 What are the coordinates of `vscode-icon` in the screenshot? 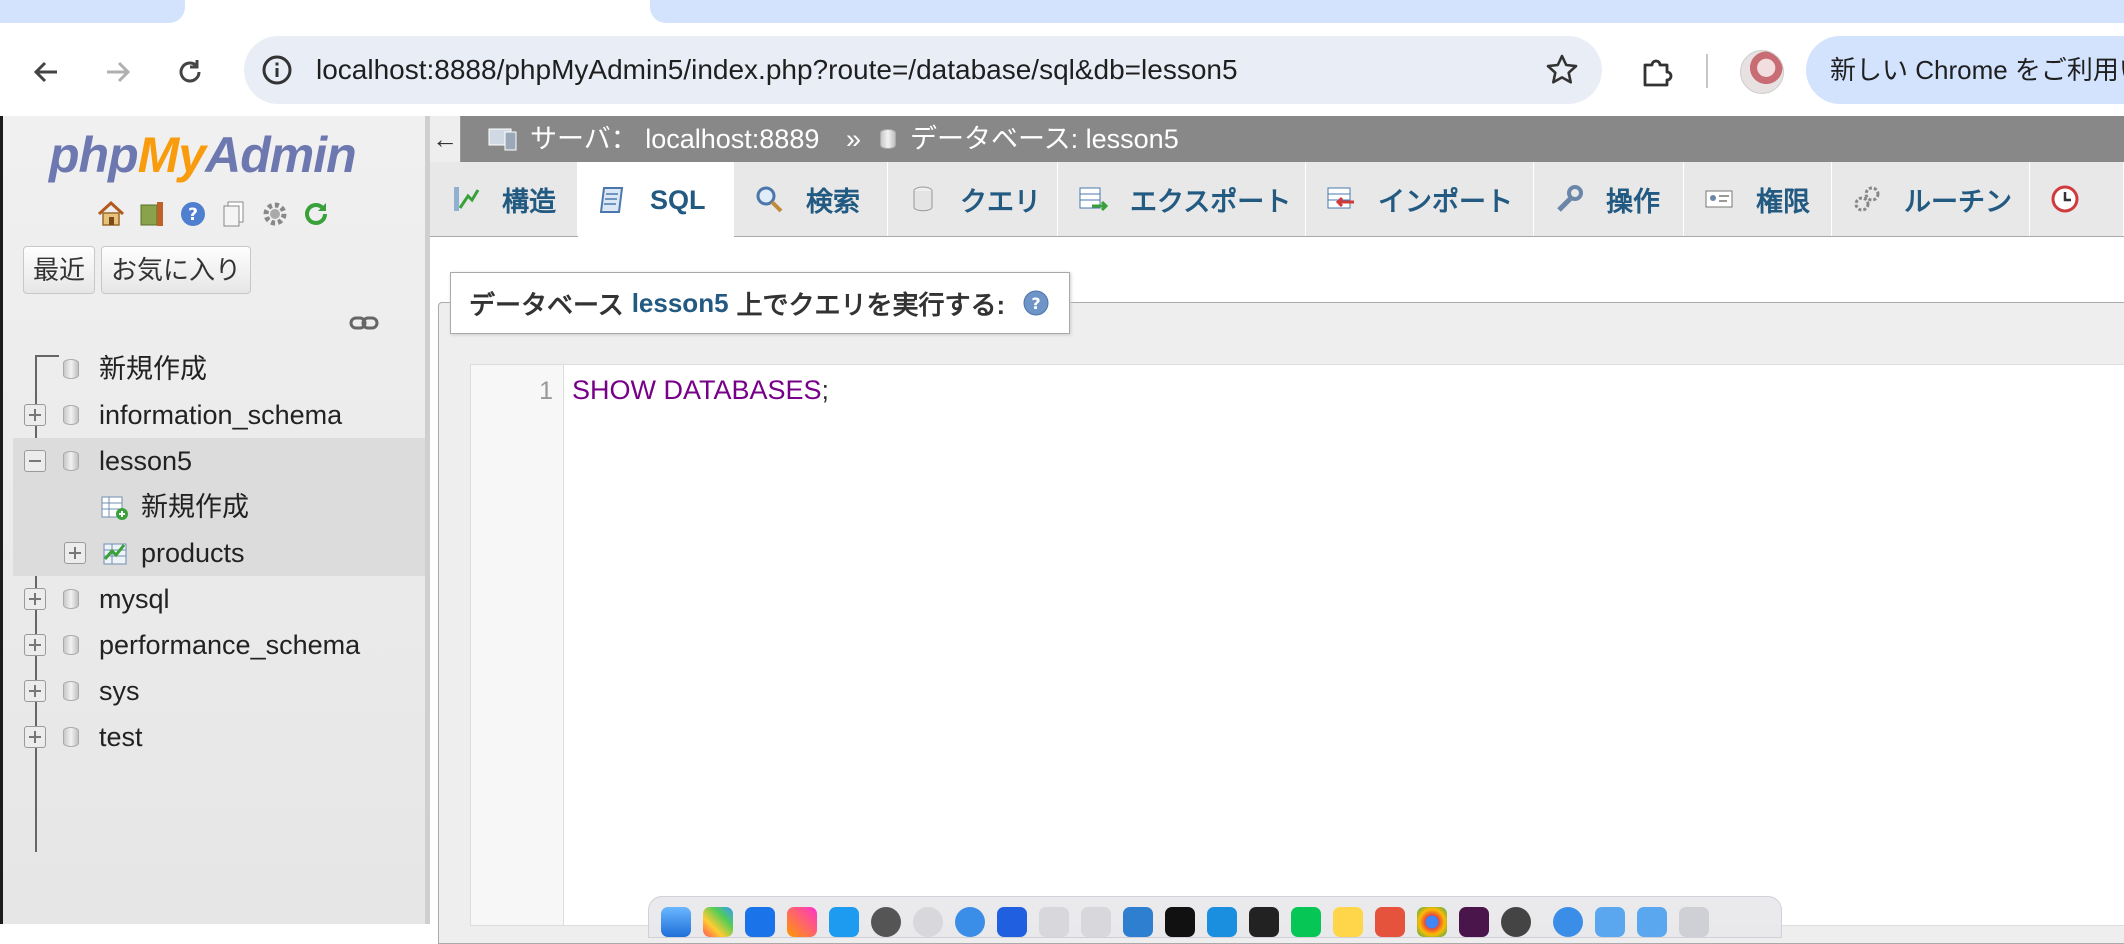 It's located at (1138, 922).